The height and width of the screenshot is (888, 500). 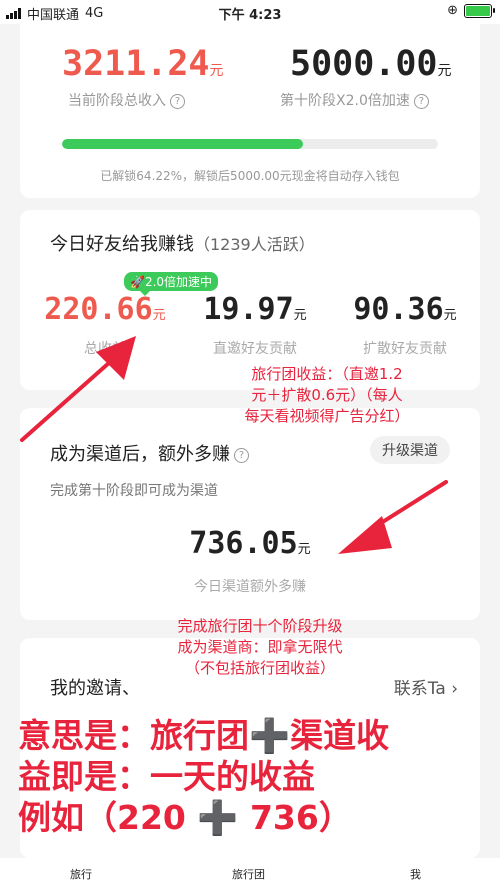 What do you see at coordinates (250, 144) in the screenshot?
I see `unlock-progress-bar` at bounding box center [250, 144].